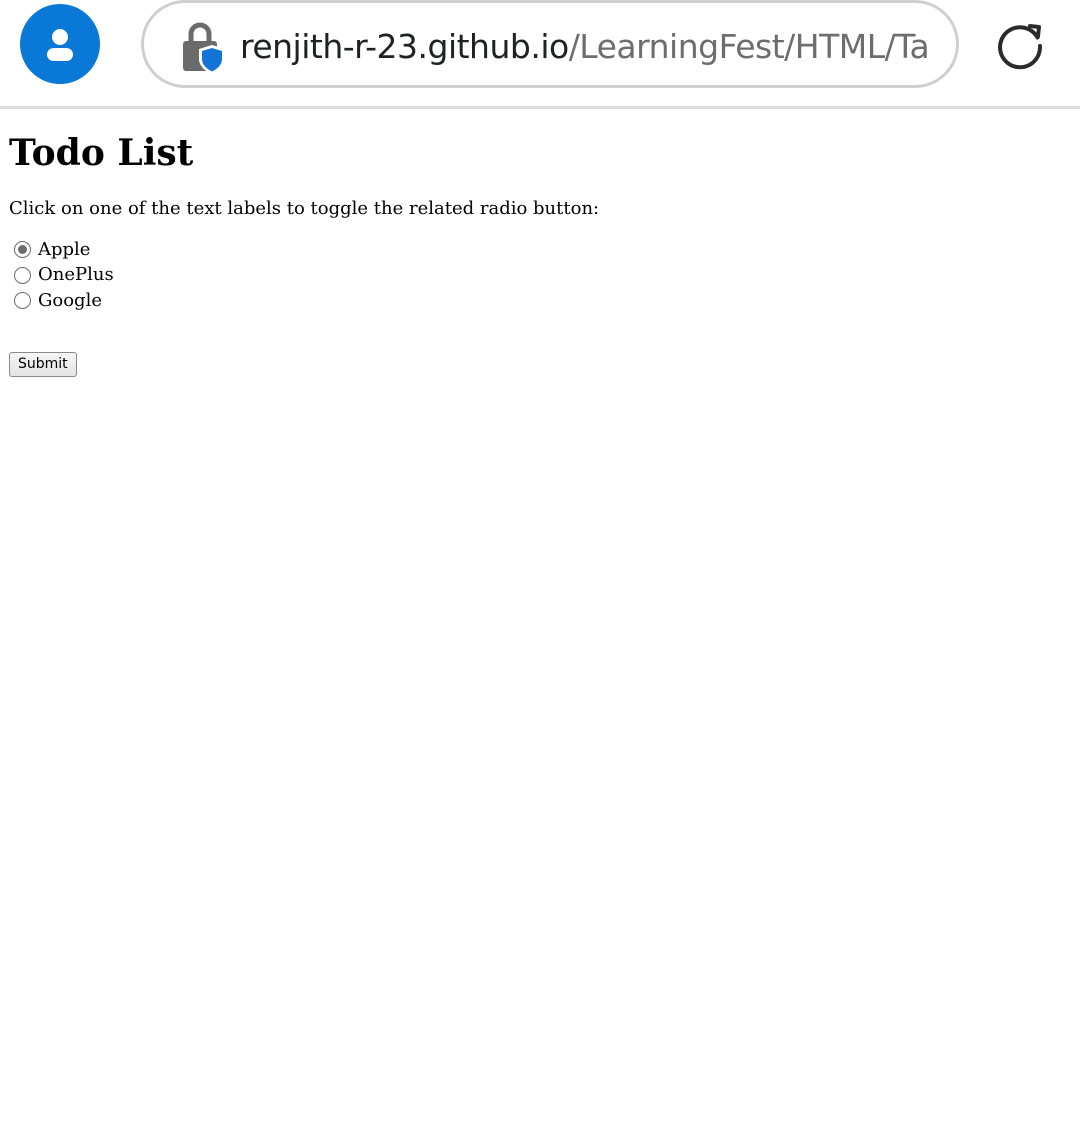 This screenshot has height=1124, width=1080. What do you see at coordinates (404, 46) in the screenshot?
I see `url-host: renjith-r-23.github.io` at bounding box center [404, 46].